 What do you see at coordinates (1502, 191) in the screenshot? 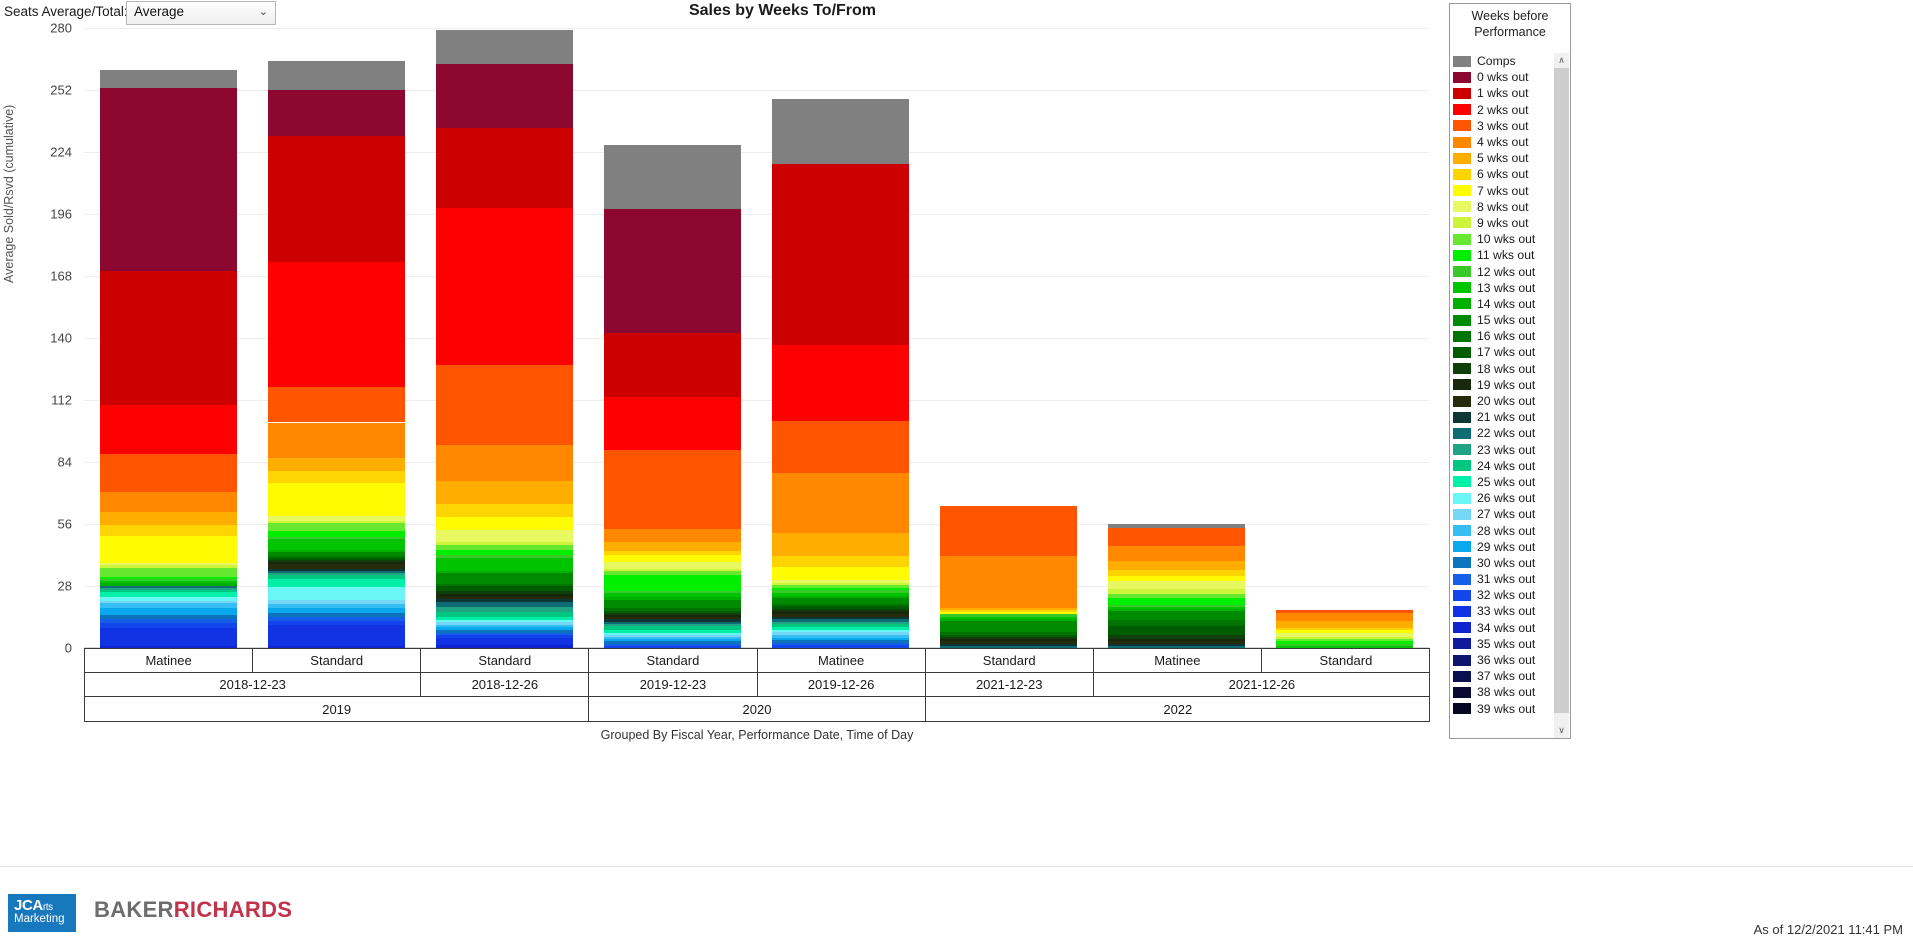
I see `legend-item: 7 wks out` at bounding box center [1502, 191].